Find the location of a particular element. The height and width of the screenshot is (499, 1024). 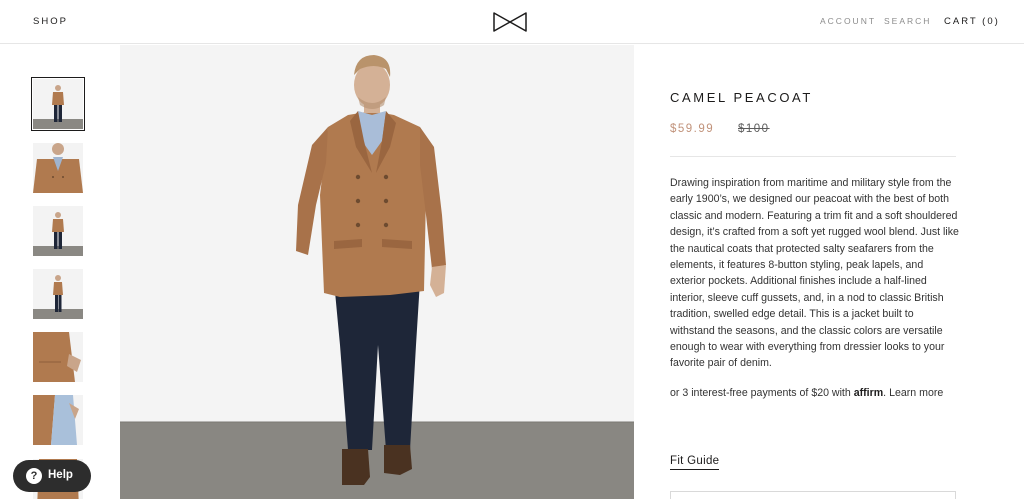

thumbnail-lining-detail is located at coordinates (58, 420).